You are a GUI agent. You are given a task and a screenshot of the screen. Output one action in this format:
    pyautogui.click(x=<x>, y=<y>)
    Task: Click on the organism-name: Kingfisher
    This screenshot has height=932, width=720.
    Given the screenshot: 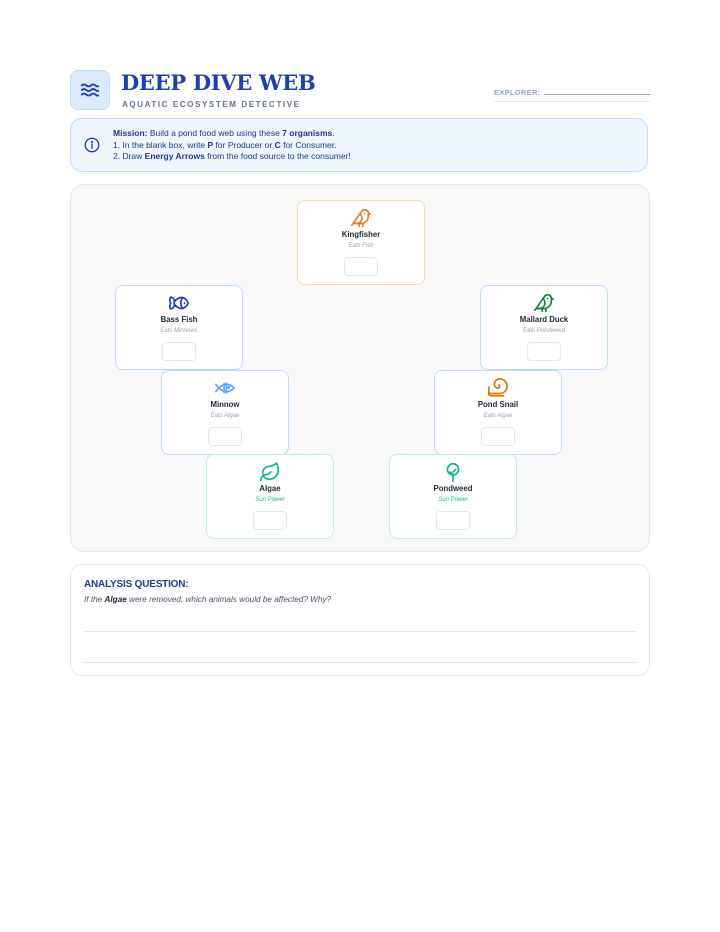 What is the action you would take?
    pyautogui.click(x=361, y=234)
    